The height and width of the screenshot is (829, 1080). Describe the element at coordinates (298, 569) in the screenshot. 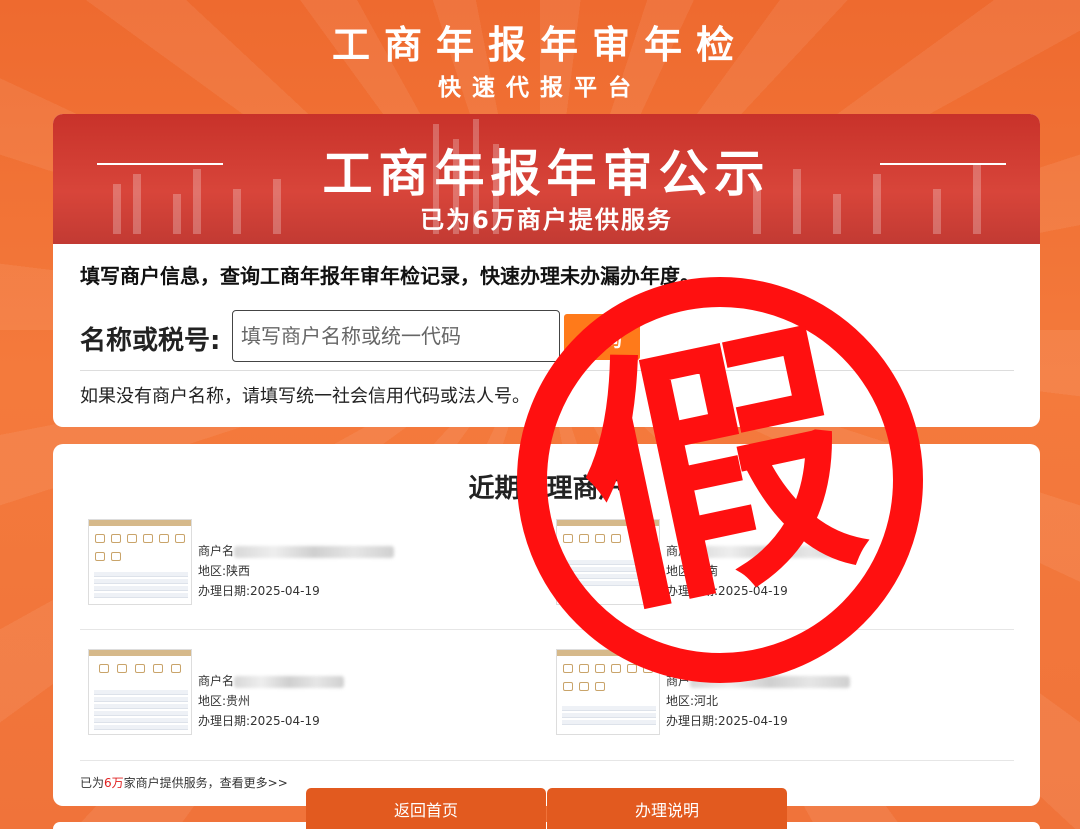

I see `merchant-item: 商户名 地区:陕西 办理日期:2025-04-19` at that location.